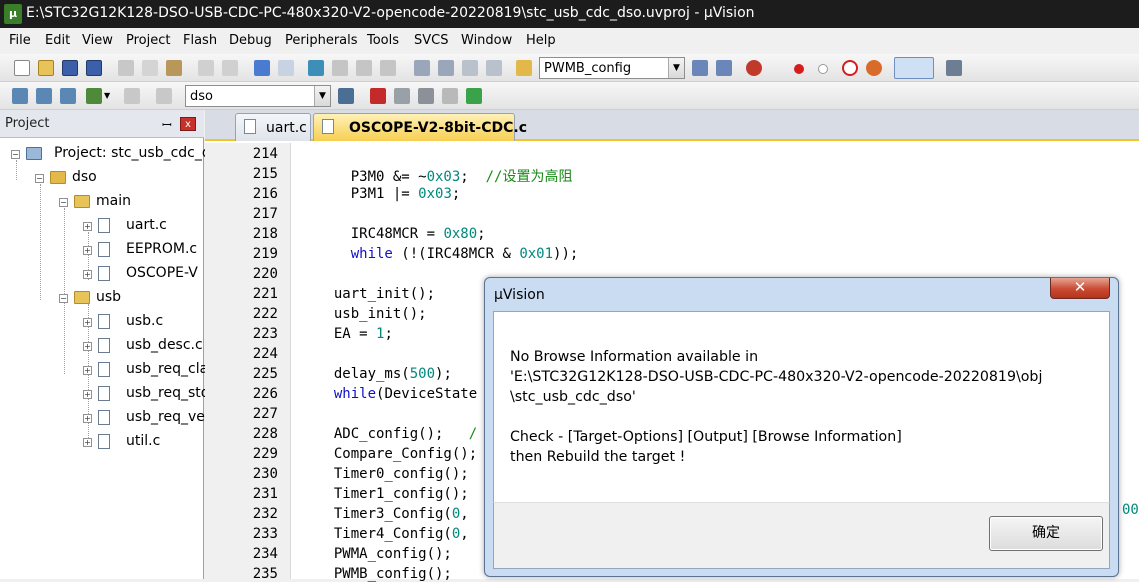 The height and width of the screenshot is (582, 1139). I want to click on window-layout-button, so click(914, 68).